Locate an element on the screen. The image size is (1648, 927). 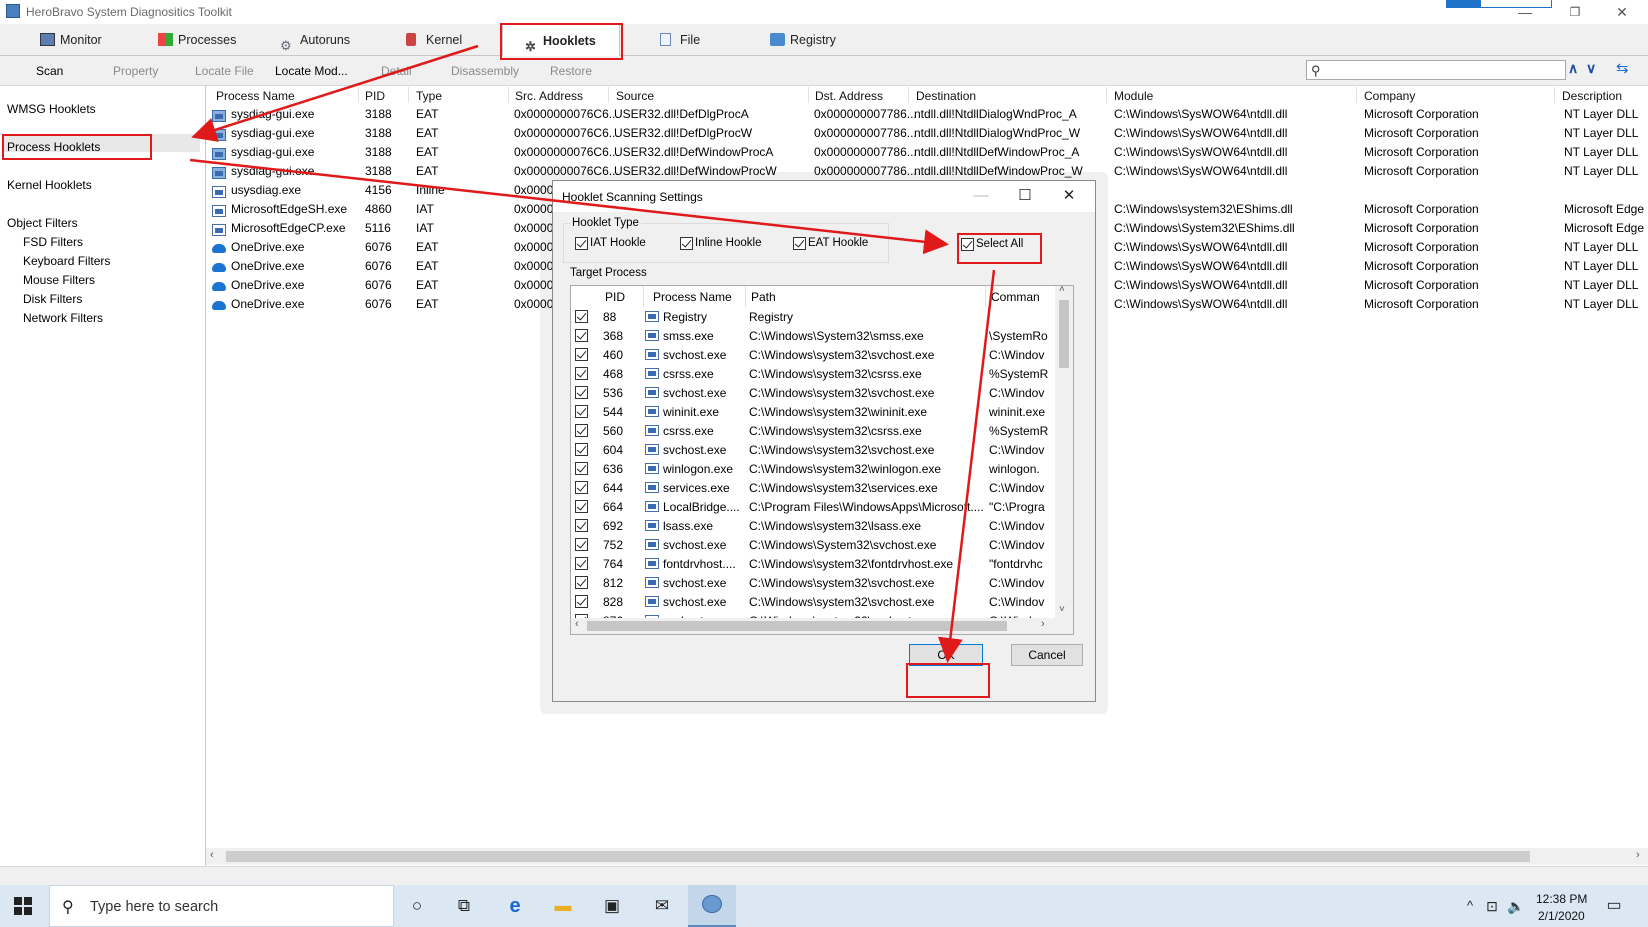
notifications-icon: ▭ is located at coordinates (1614, 906).